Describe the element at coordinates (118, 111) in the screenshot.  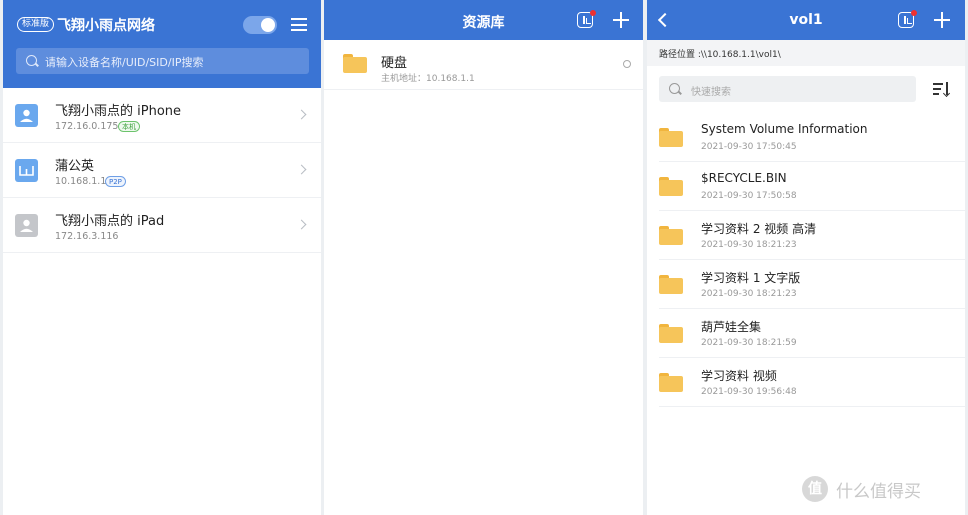
I see `device-name: 飞翔小雨点的 iPhone` at that location.